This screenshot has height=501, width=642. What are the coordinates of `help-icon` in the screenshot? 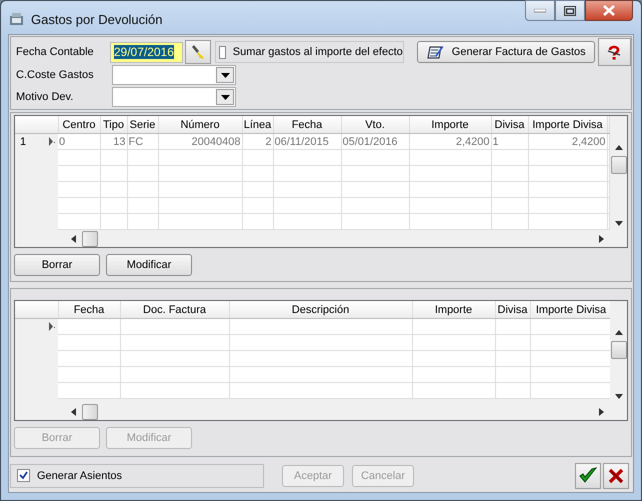 It's located at (614, 52).